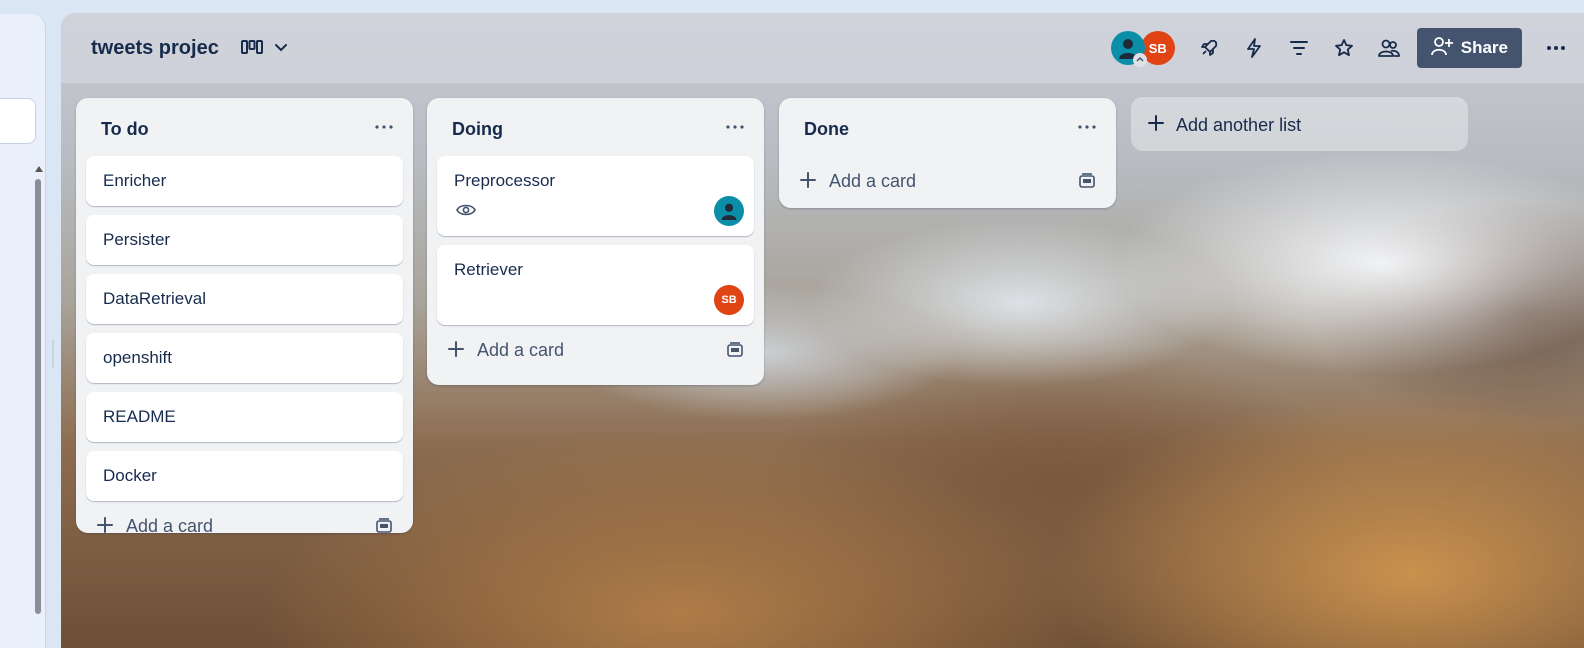 This screenshot has height=648, width=1584. What do you see at coordinates (252, 49) in the screenshot?
I see `board-view-icon` at bounding box center [252, 49].